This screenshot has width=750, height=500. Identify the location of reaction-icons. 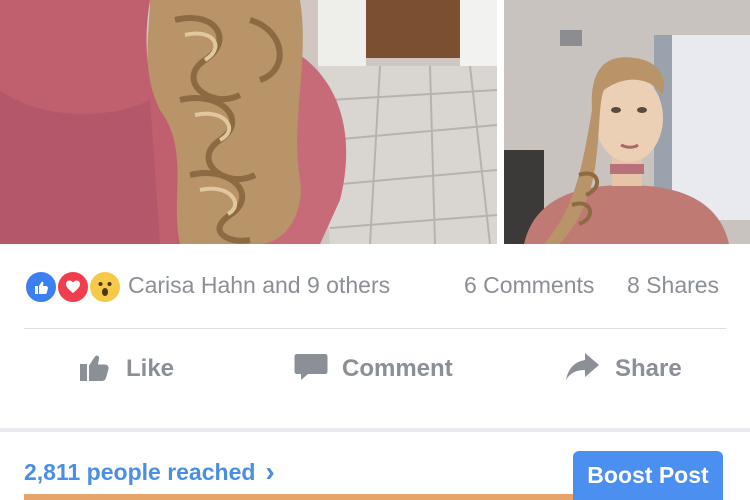
(74, 287).